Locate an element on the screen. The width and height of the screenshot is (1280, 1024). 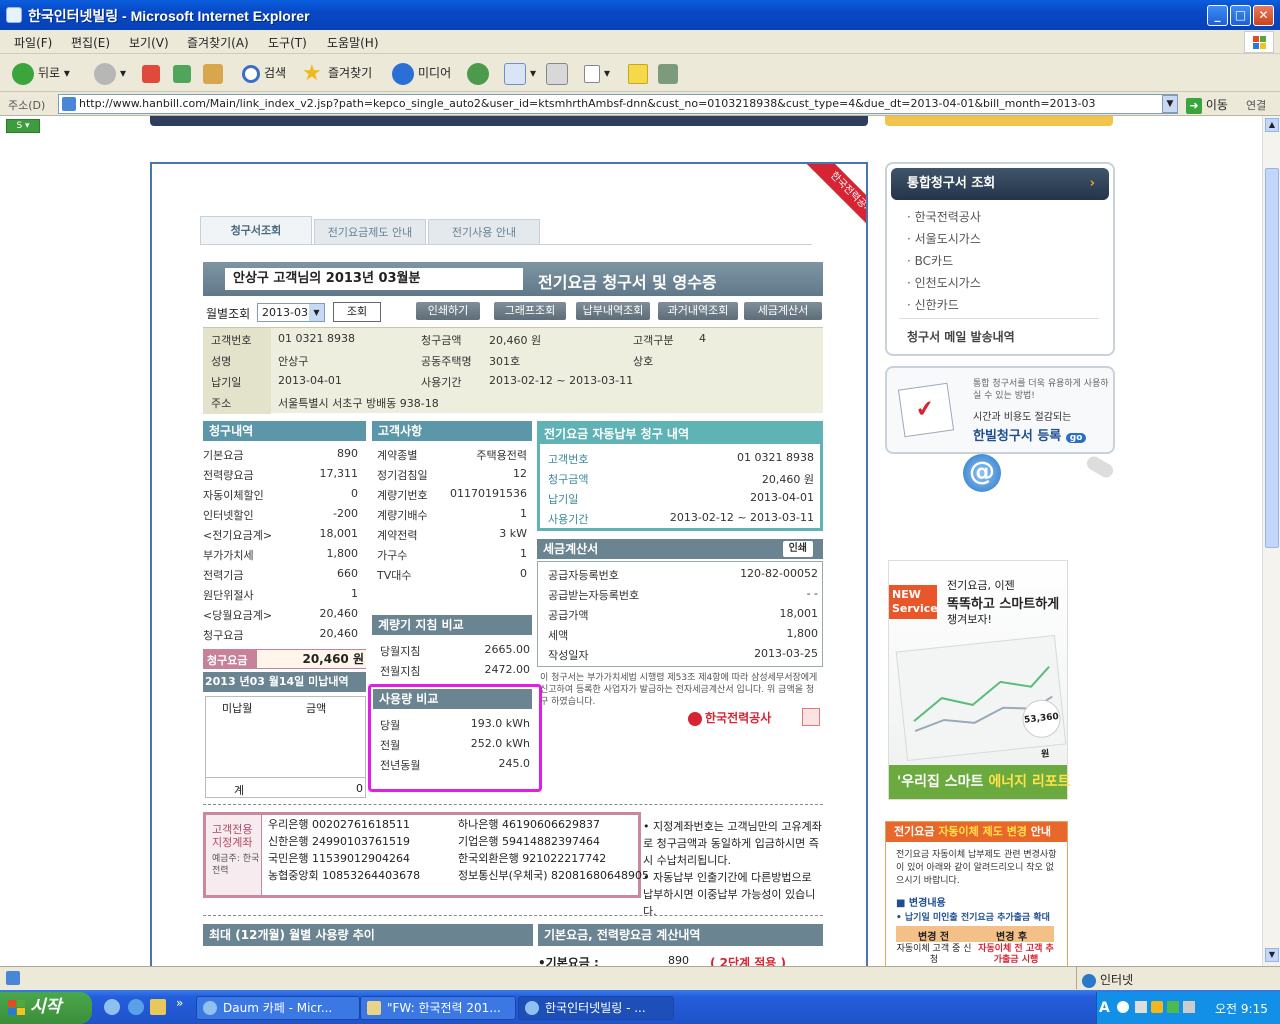
windows-logo-icon is located at coordinates (1259, 42).